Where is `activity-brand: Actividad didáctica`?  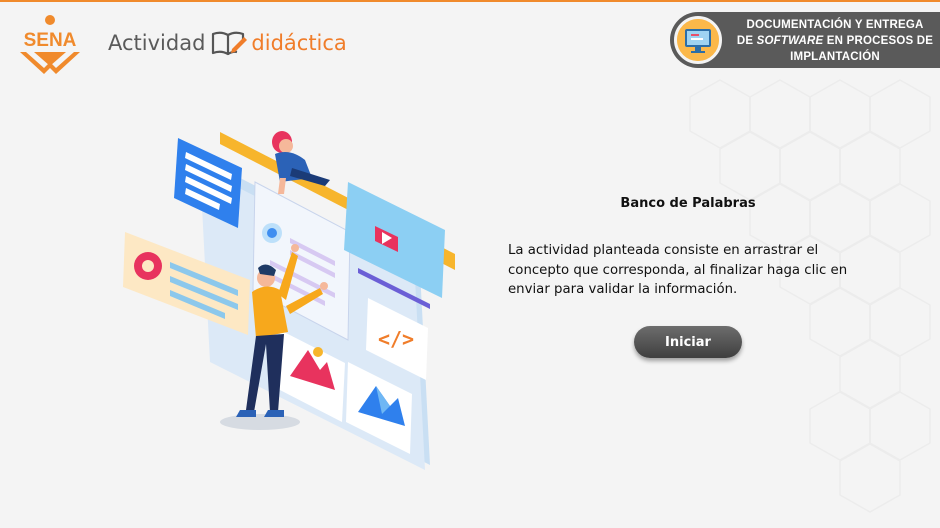
activity-brand: Actividad didáctica is located at coordinates (227, 43).